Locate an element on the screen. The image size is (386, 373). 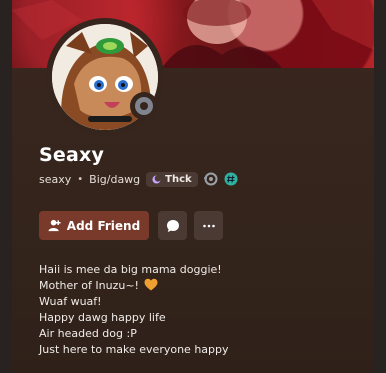
idle-status-icon is located at coordinates (144, 106).